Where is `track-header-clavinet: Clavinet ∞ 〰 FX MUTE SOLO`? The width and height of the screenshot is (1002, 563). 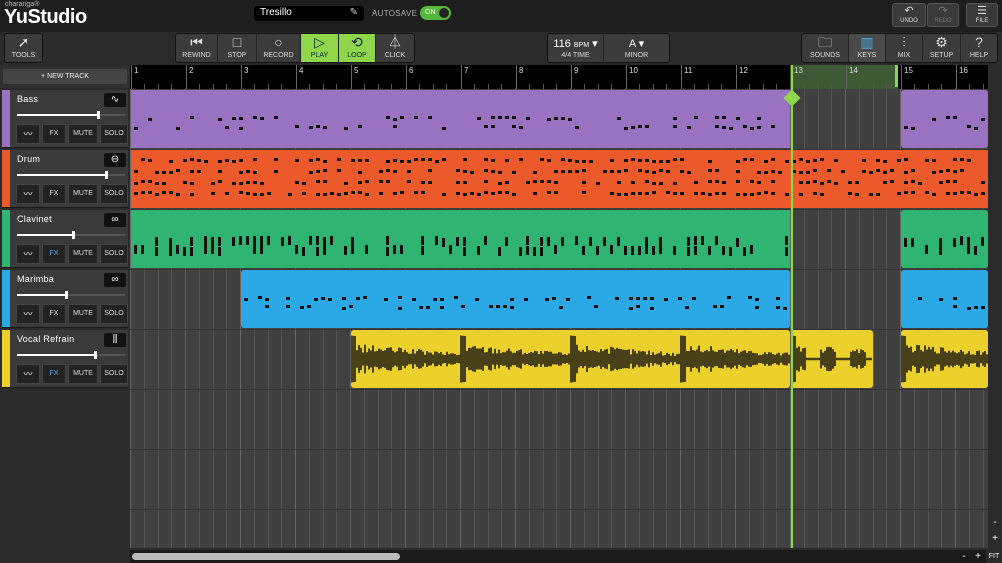
track-header-clavinet: Clavinet ∞ 〰 FX MUTE SOLO is located at coordinates (65, 239).